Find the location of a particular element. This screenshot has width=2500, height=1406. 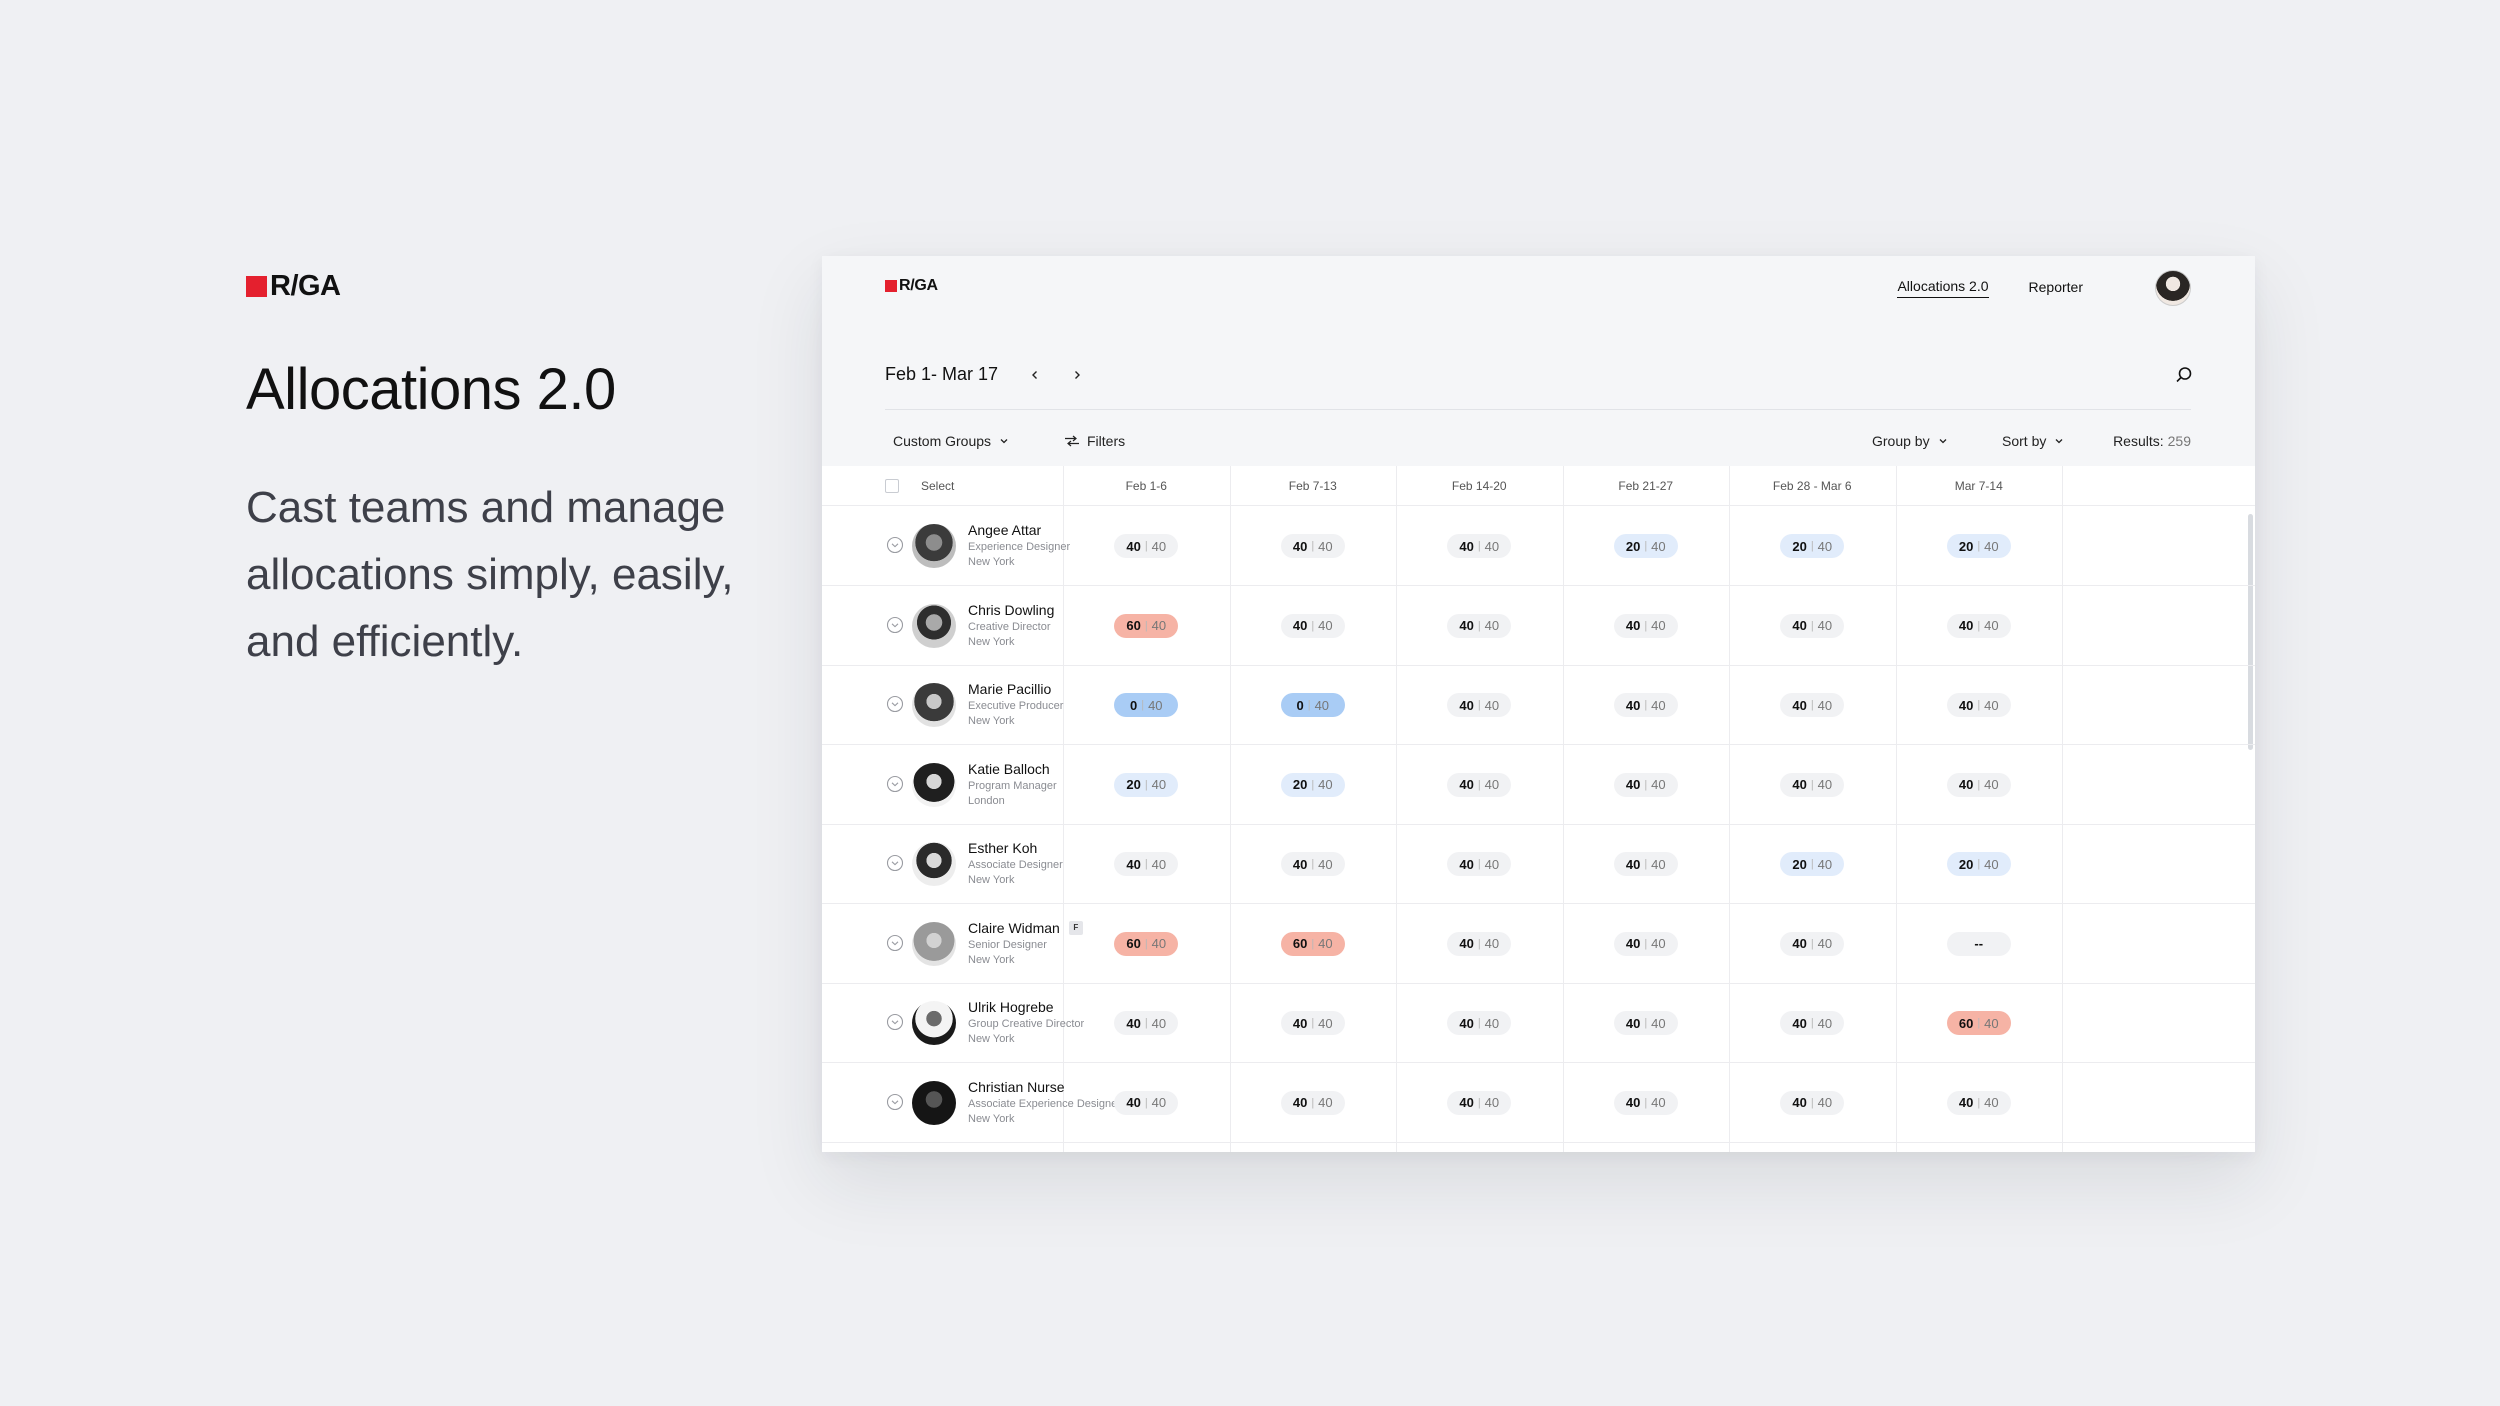

week-header: Feb 14-20 is located at coordinates (1479, 486).